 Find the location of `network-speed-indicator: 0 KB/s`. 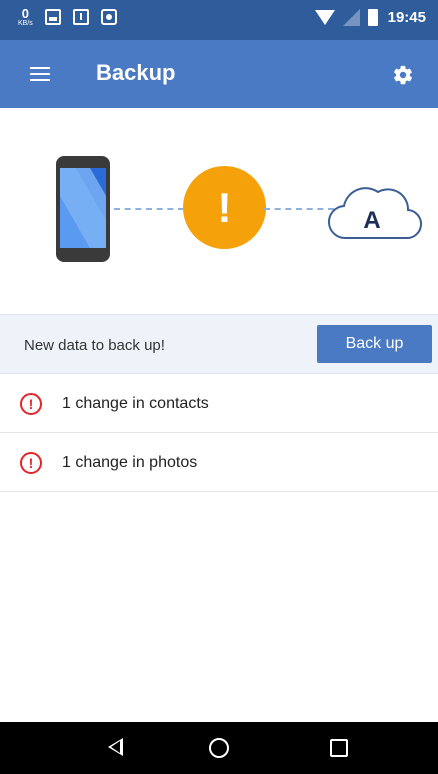

network-speed-indicator: 0 KB/s is located at coordinates (25, 17).